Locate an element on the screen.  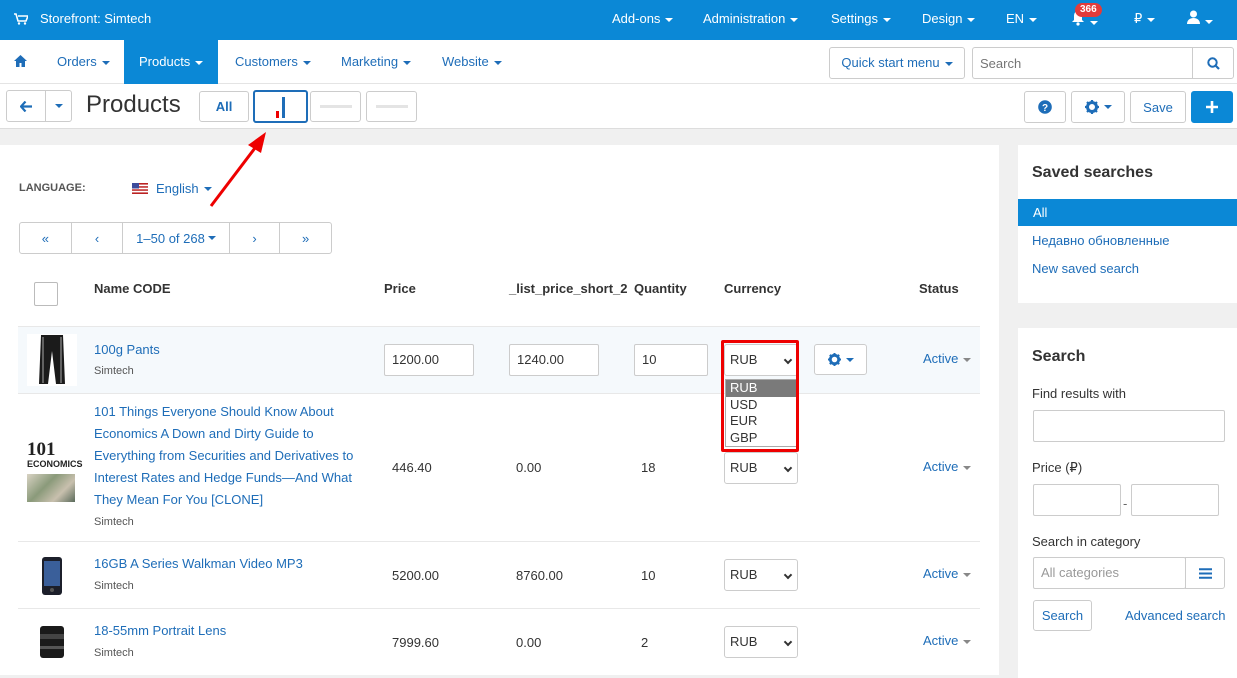
add-product-button is located at coordinates (1212, 107).